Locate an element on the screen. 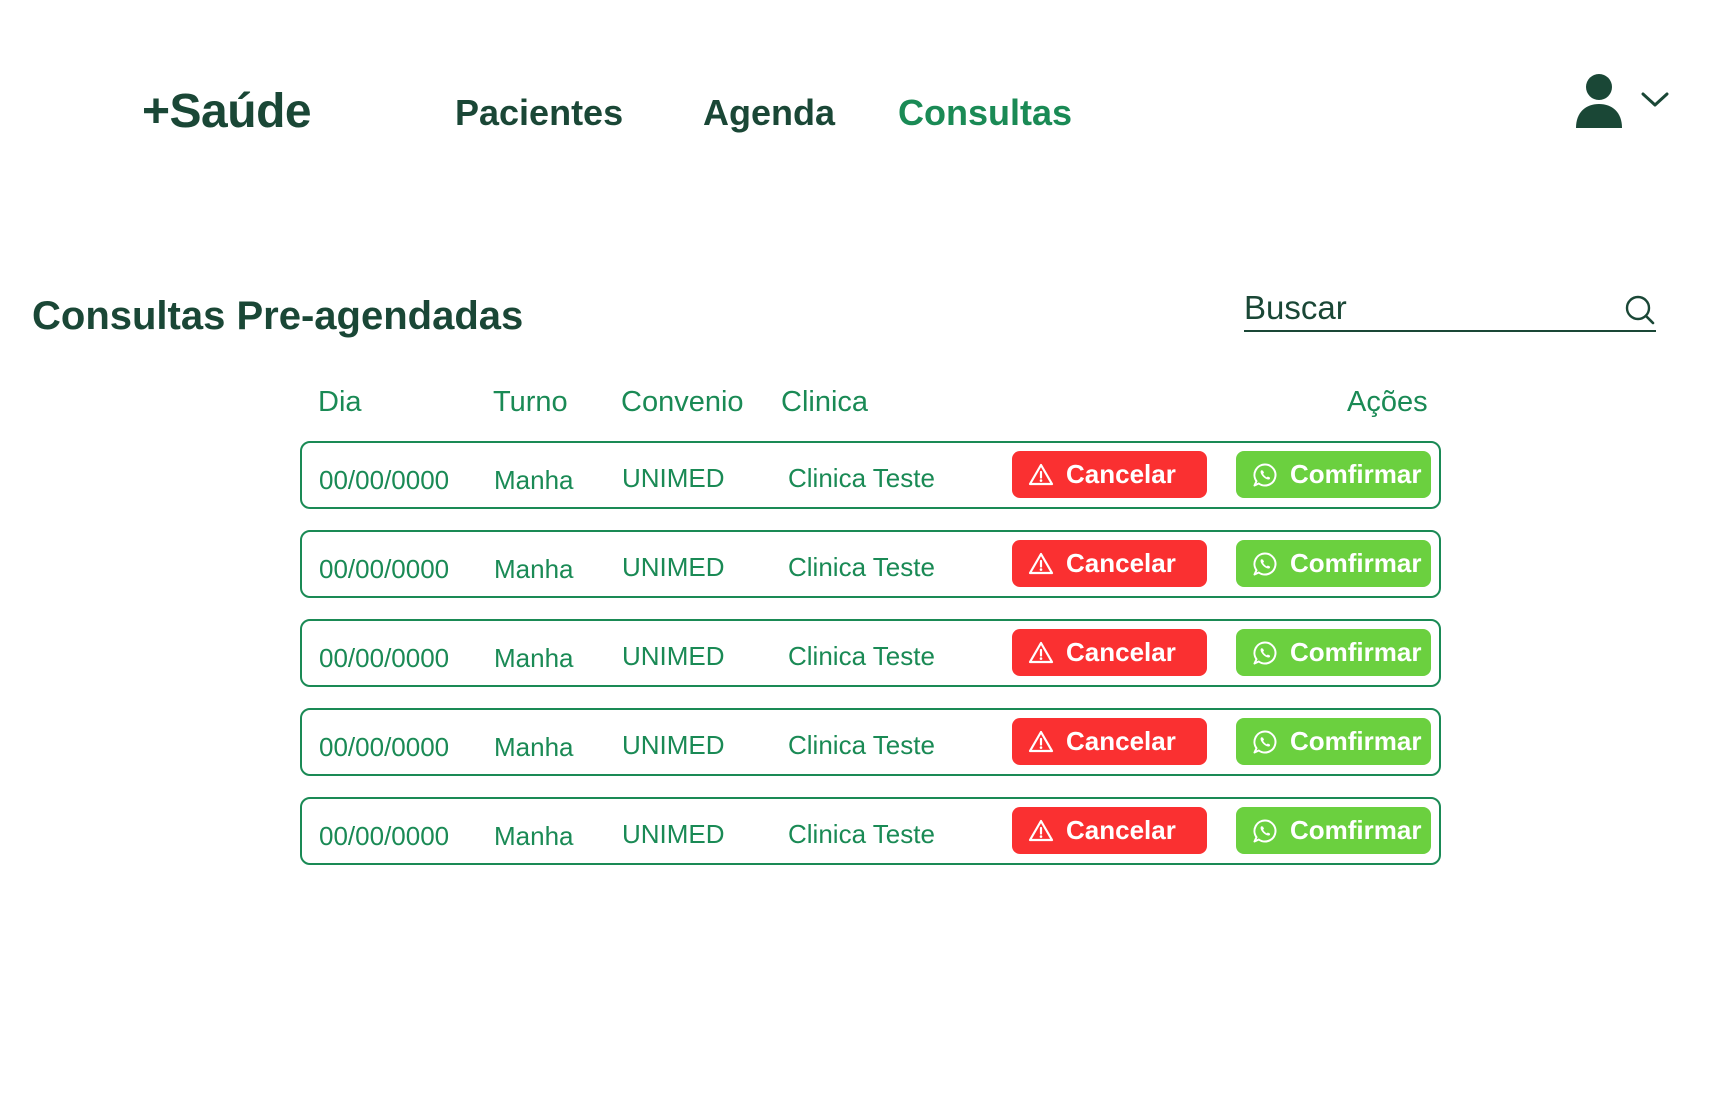 Image resolution: width=1728 pixels, height=1117 pixels. column-header-convenio: Convenio is located at coordinates (682, 402).